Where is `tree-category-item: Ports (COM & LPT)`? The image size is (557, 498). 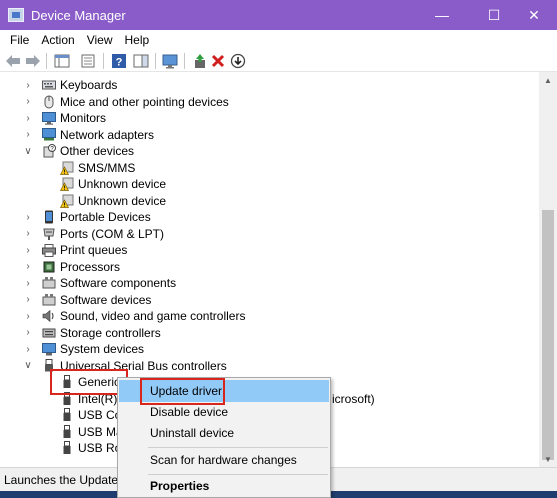 tree-category-item: Ports (COM & LPT) is located at coordinates (103, 234).